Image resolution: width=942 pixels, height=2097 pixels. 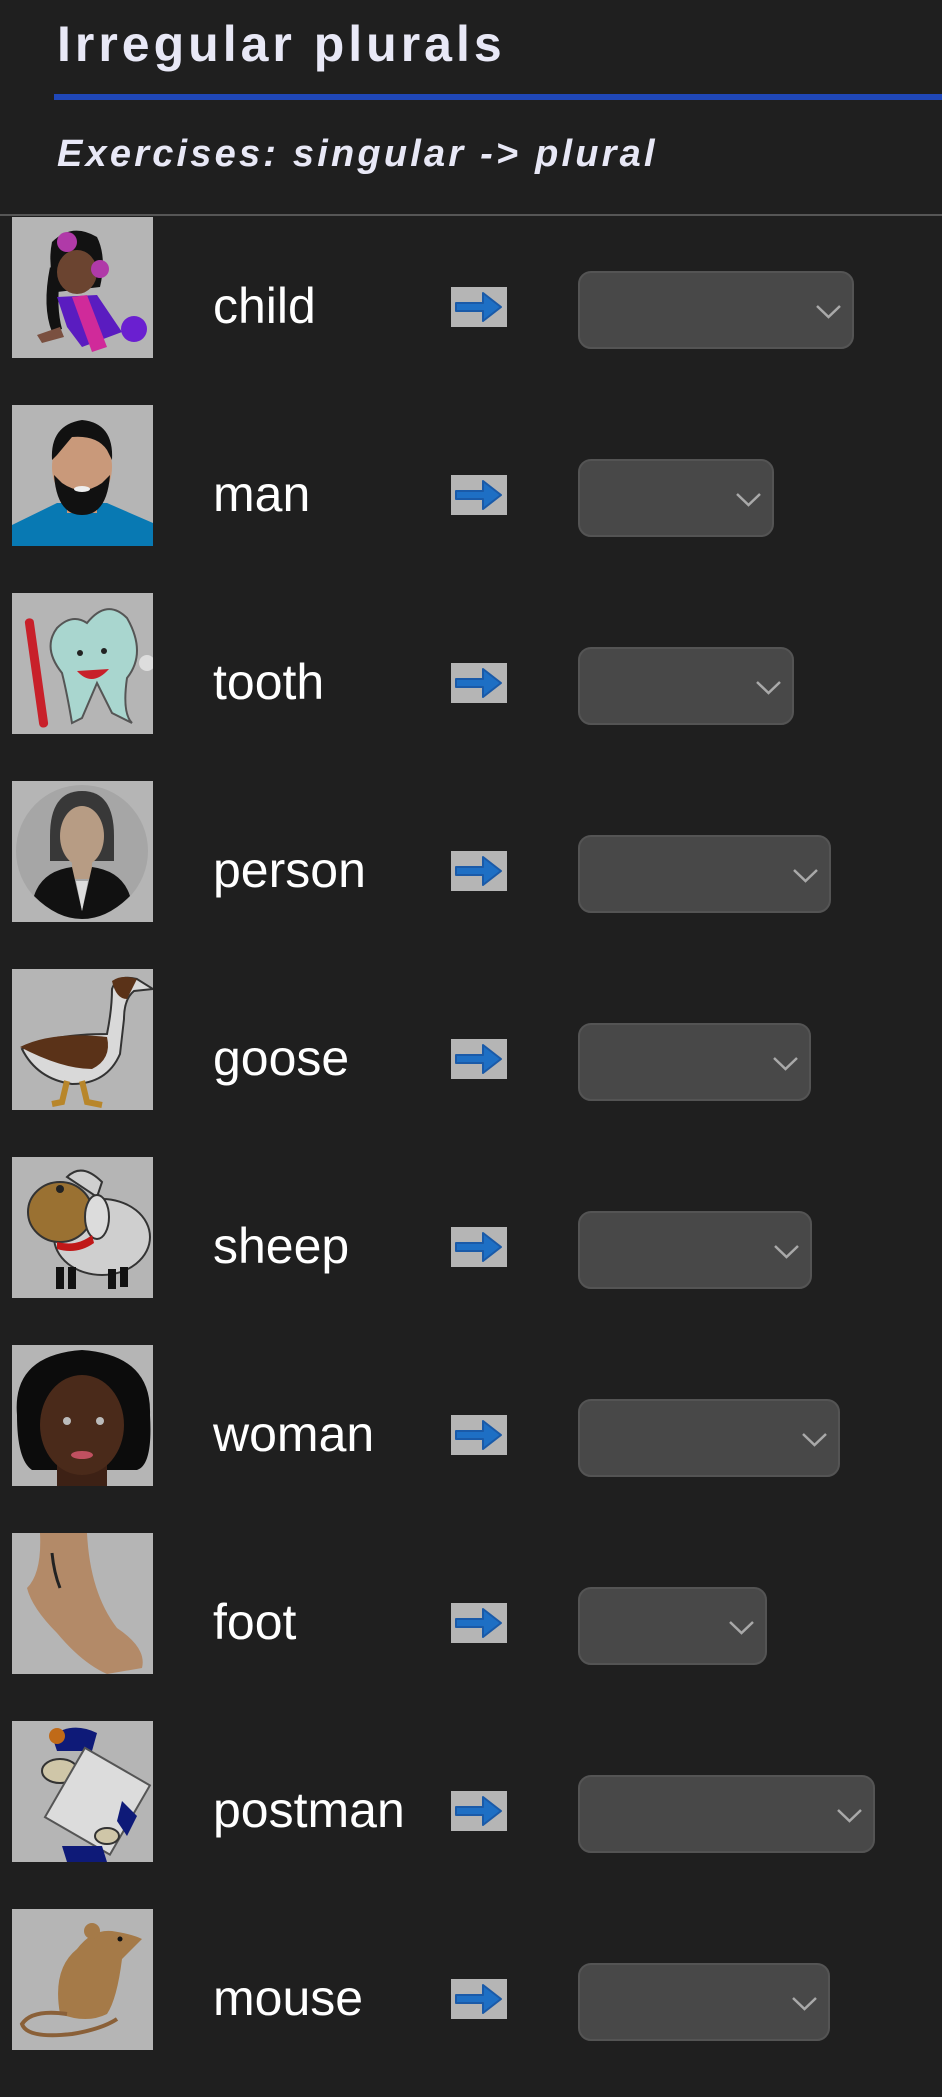 I want to click on exercise-row-man: man, so click(x=471, y=499).